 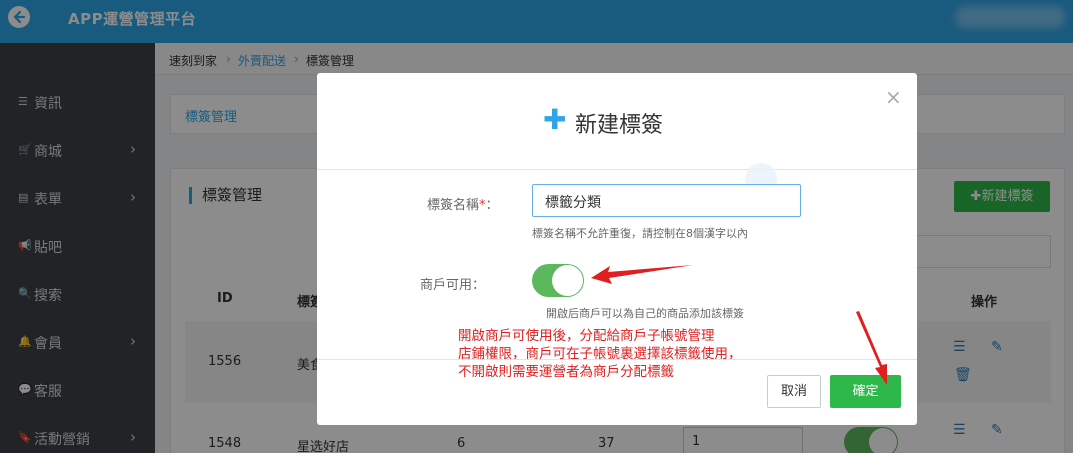 What do you see at coordinates (739, 325) in the screenshot?
I see `annotation-arrows` at bounding box center [739, 325].